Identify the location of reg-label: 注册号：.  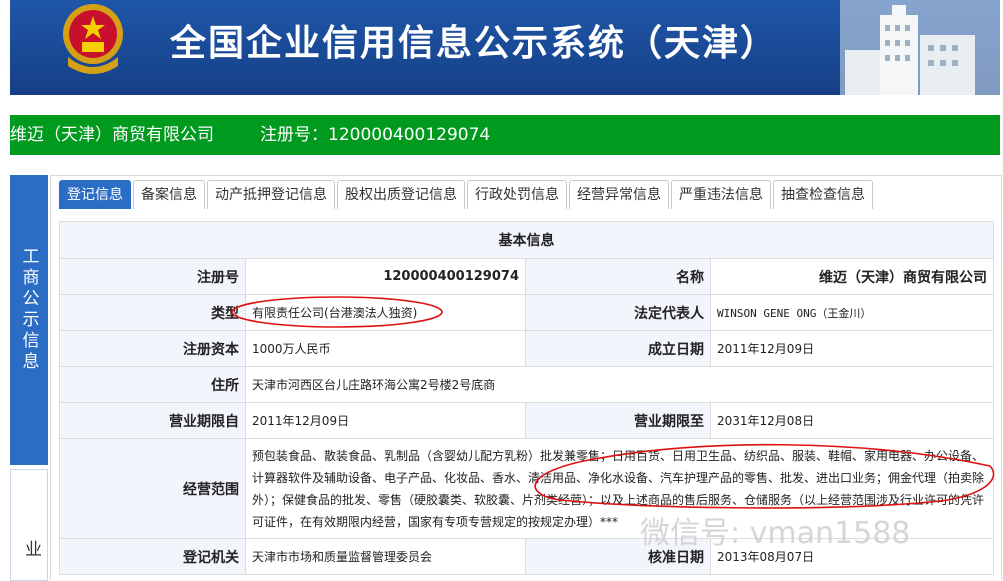
(294, 135).